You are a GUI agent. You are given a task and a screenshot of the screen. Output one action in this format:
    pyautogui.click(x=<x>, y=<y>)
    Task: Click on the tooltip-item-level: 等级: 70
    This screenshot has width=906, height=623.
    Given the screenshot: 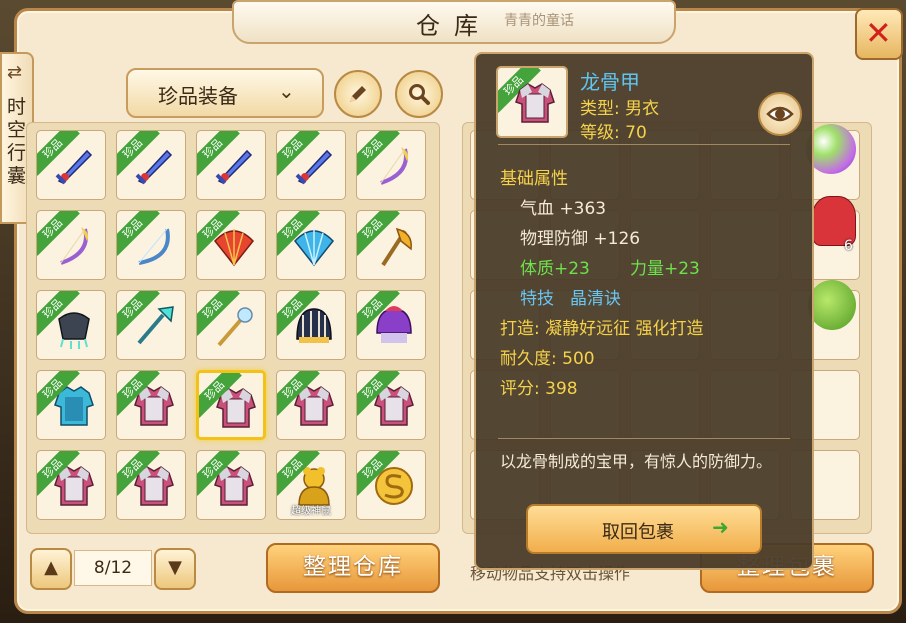 What is the action you would take?
    pyautogui.click(x=613, y=133)
    